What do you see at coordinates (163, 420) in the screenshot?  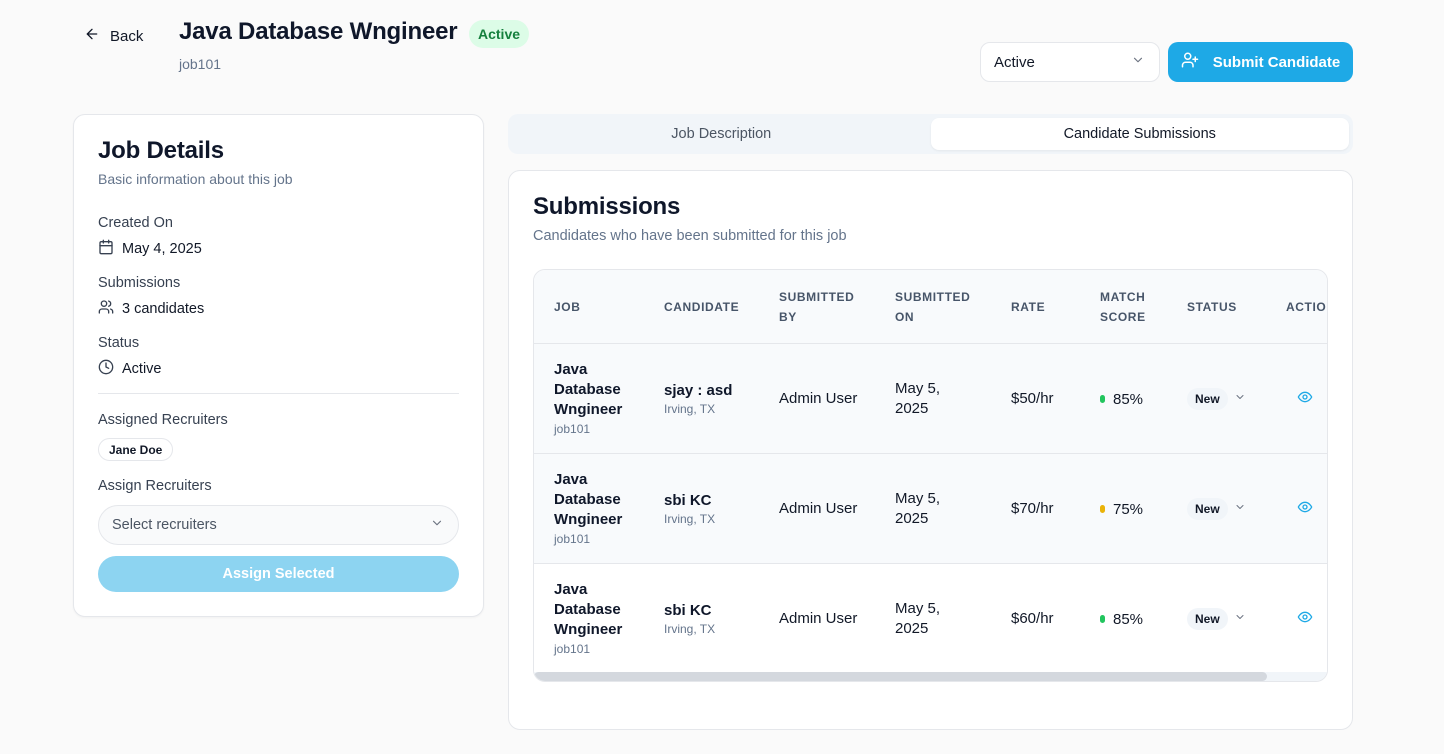 I see `assigned-recruiters-label: Assigned Recruiters` at bounding box center [163, 420].